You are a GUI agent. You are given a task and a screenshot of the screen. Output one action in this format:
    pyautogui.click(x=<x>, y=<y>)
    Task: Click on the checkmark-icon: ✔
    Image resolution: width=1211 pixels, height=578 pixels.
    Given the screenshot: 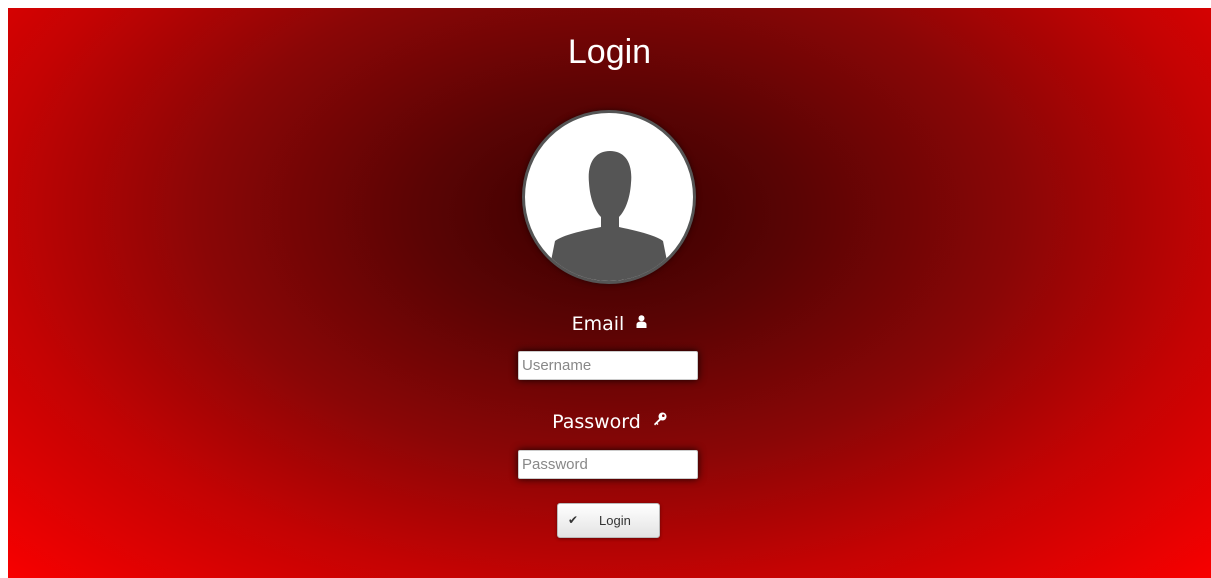 What is the action you would take?
    pyautogui.click(x=573, y=520)
    